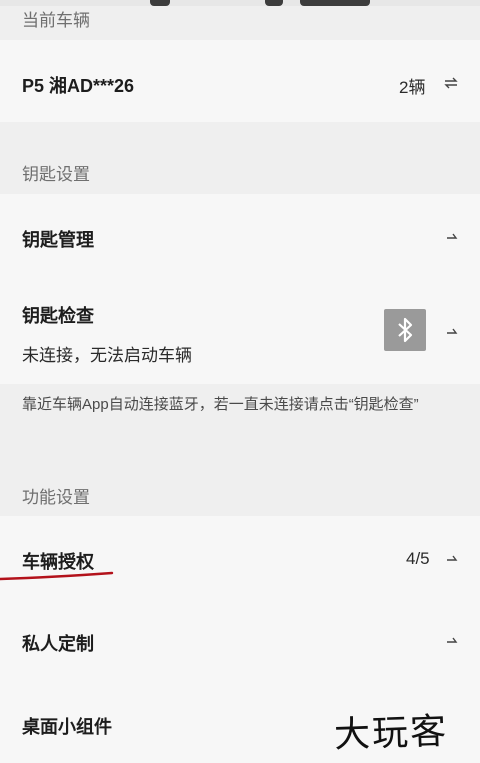 This screenshot has width=480, height=763. Describe the element at coordinates (58, 644) in the screenshot. I see `personal-customization-label: 私人定制` at that location.